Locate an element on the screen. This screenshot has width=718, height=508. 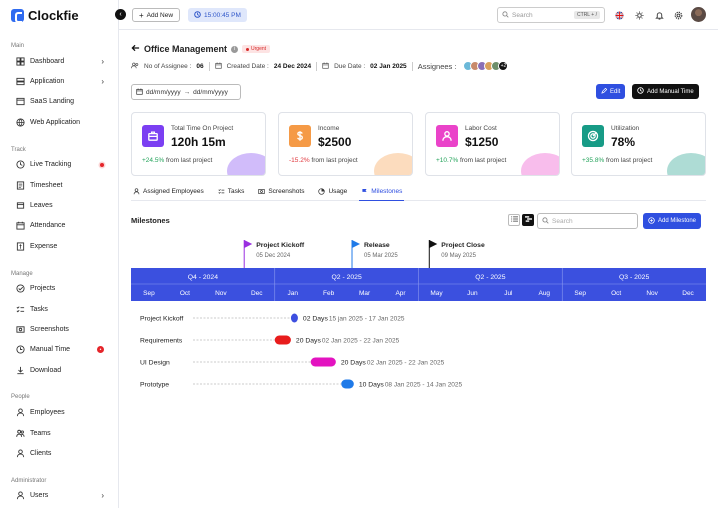
chevron-left-icon: ‹ is located at coordinates (120, 14).